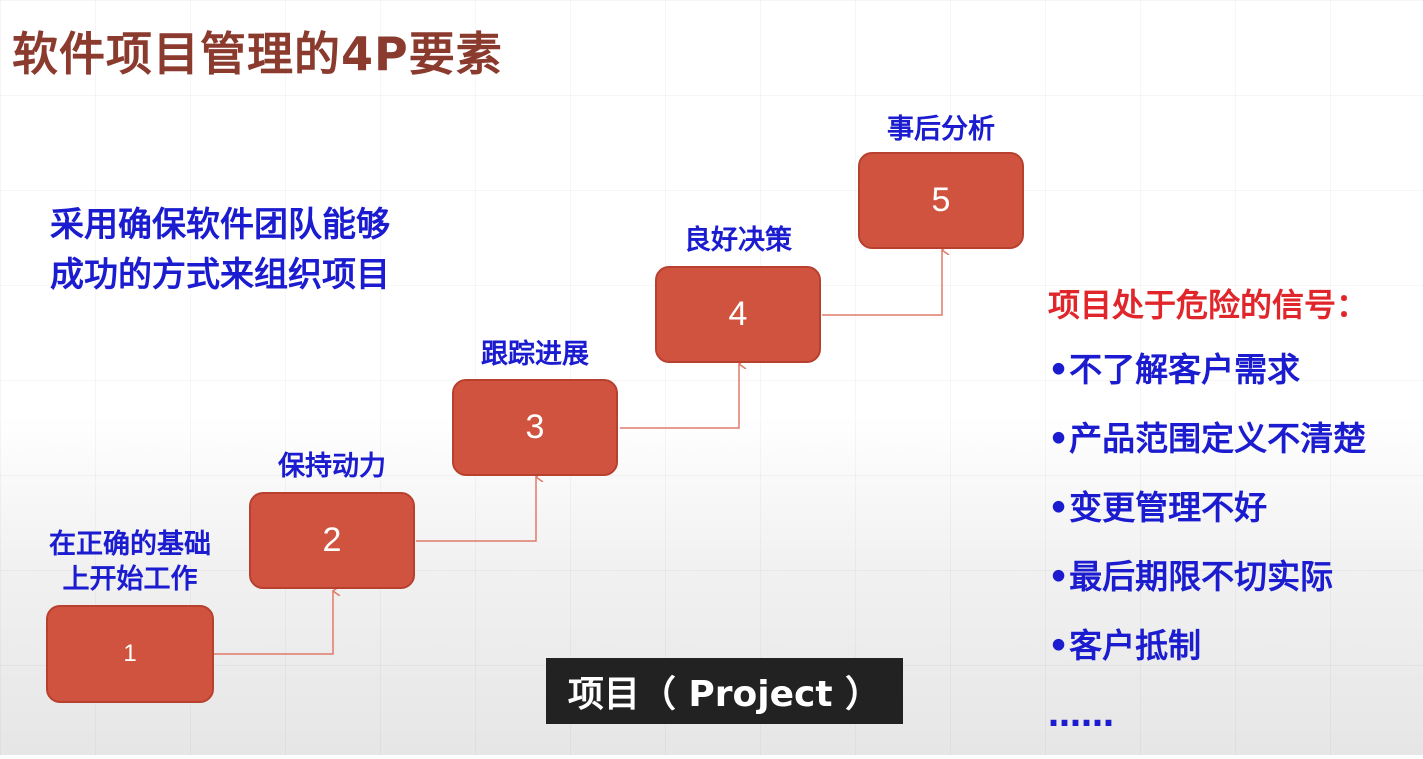 This screenshot has width=1423, height=759. What do you see at coordinates (1174, 369) in the screenshot?
I see `risk-item: •不了解客户需求` at bounding box center [1174, 369].